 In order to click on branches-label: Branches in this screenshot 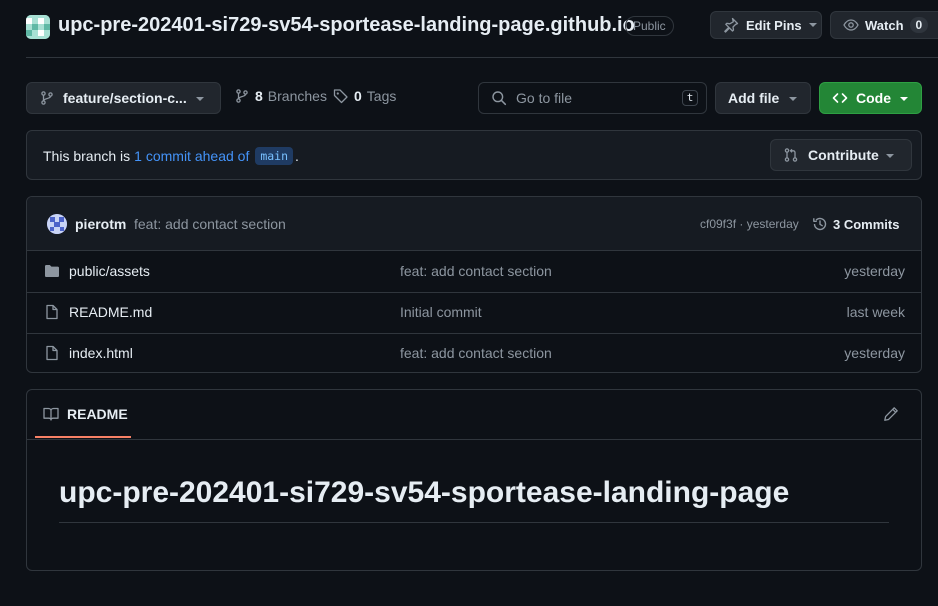, I will do `click(297, 96)`.